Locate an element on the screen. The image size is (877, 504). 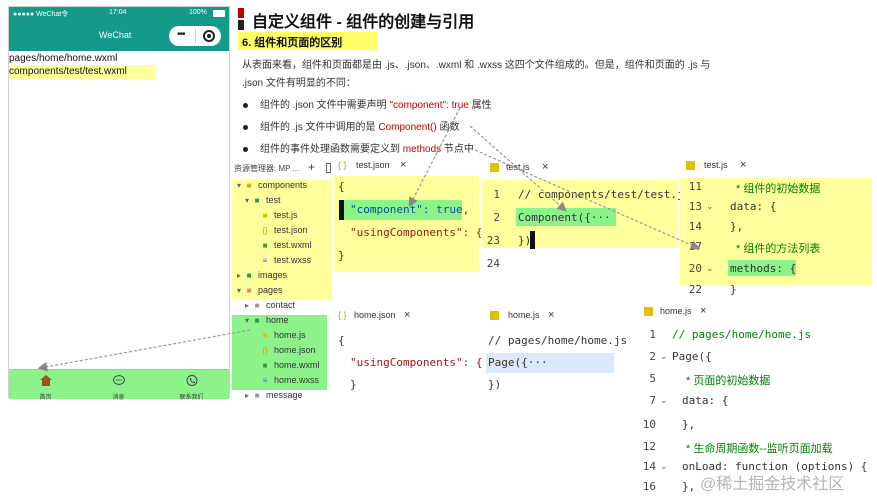
arrow-to-methods is located at coordinates (587, 199).